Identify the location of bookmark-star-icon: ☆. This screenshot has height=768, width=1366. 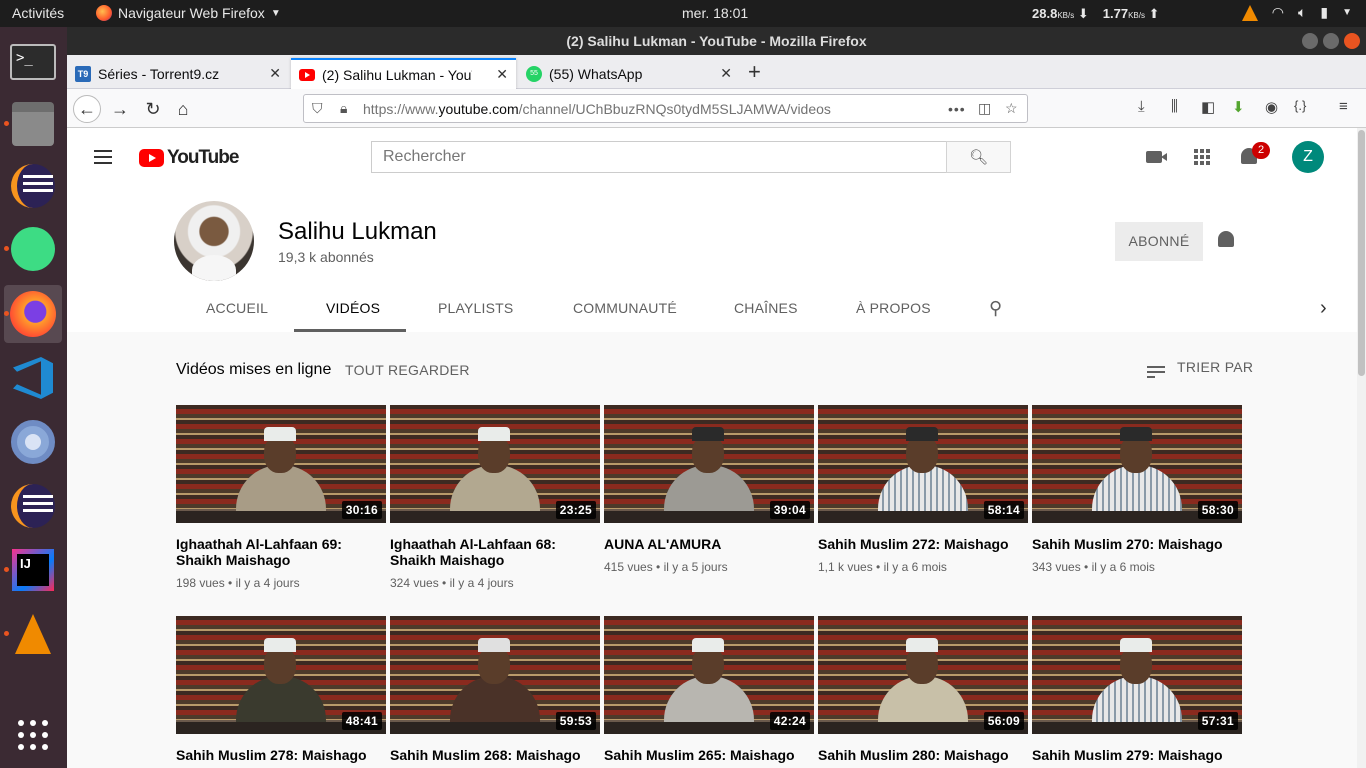
(1011, 108).